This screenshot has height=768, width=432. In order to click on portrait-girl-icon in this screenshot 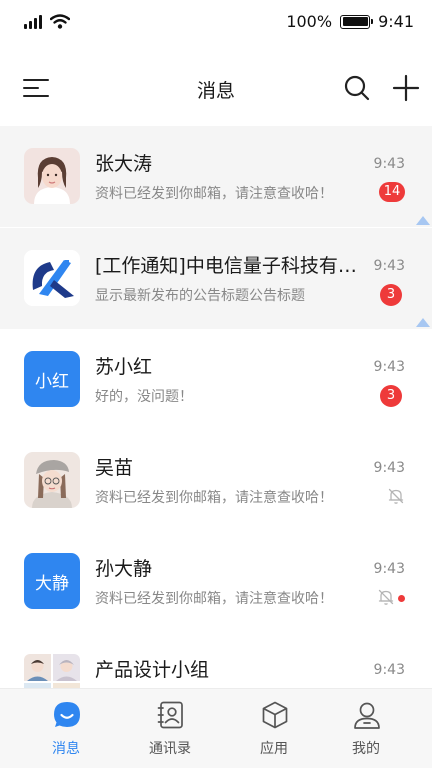, I will do `click(52, 176)`.